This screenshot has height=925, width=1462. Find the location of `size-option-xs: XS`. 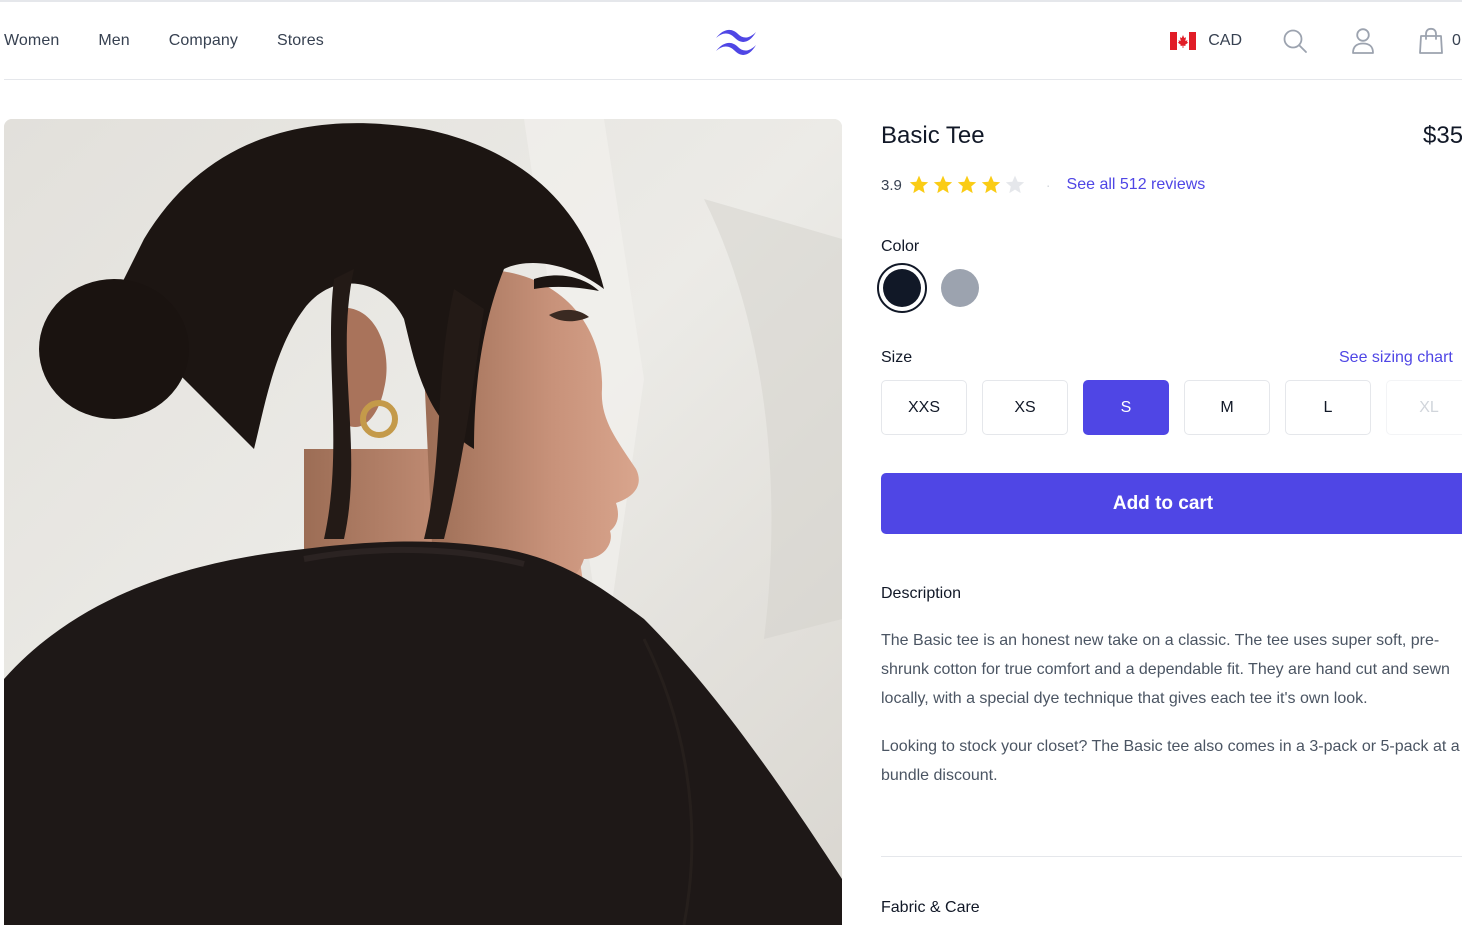

size-option-xs: XS is located at coordinates (1025, 407).